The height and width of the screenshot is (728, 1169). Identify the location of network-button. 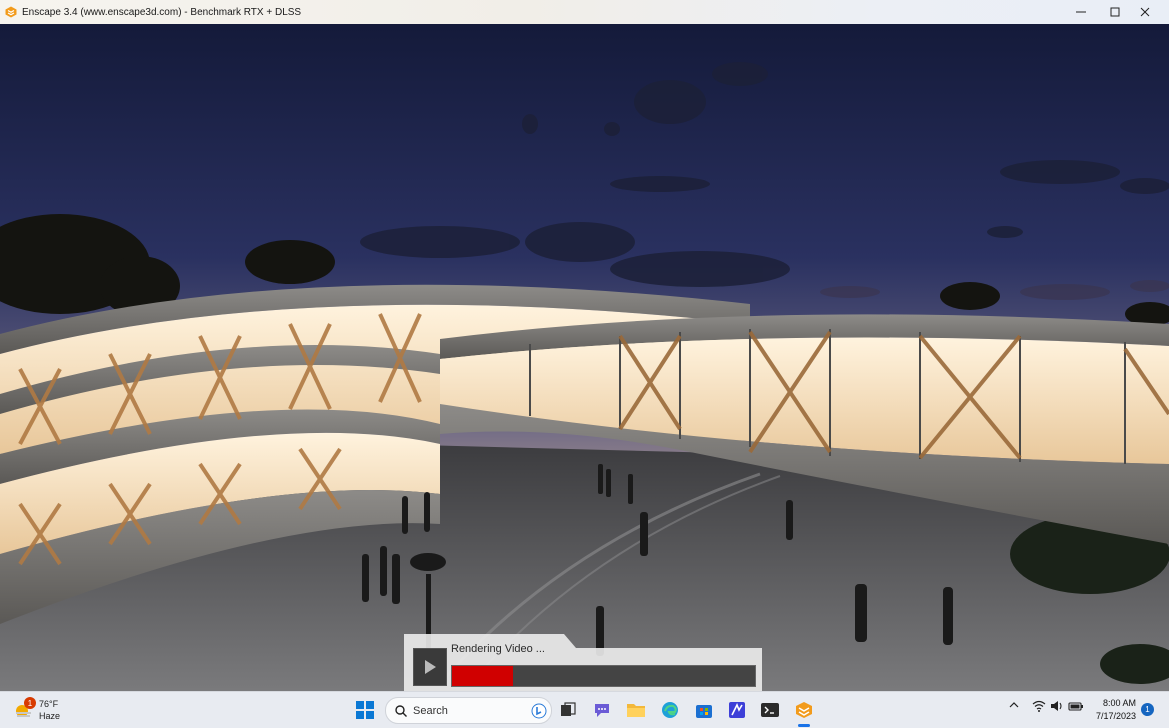
(1039, 707).